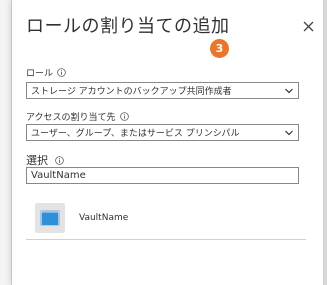 Image resolution: width=327 pixels, height=285 pixels. I want to click on step-badge: 3, so click(219, 48).